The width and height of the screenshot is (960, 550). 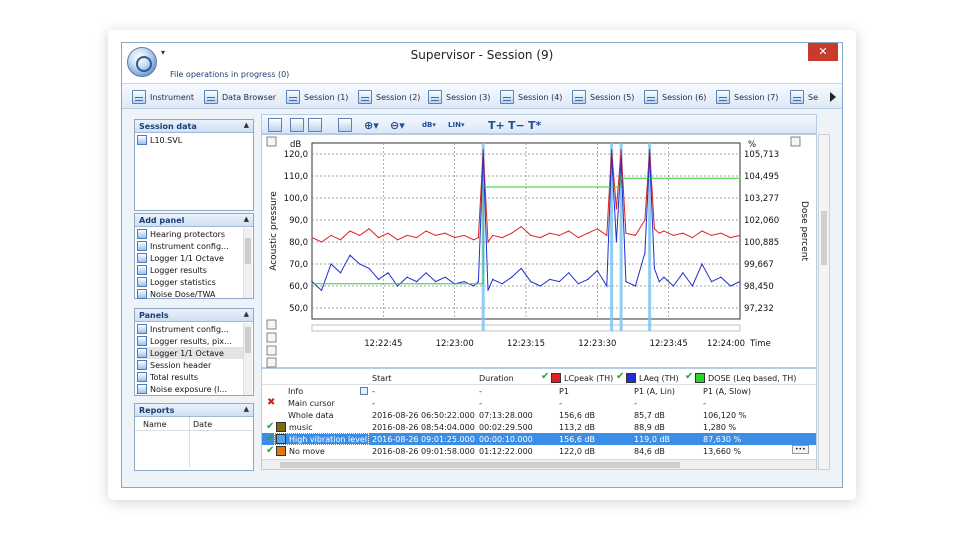 What do you see at coordinates (539, 464) in the screenshot?
I see `horizontal-scrollbar` at bounding box center [539, 464].